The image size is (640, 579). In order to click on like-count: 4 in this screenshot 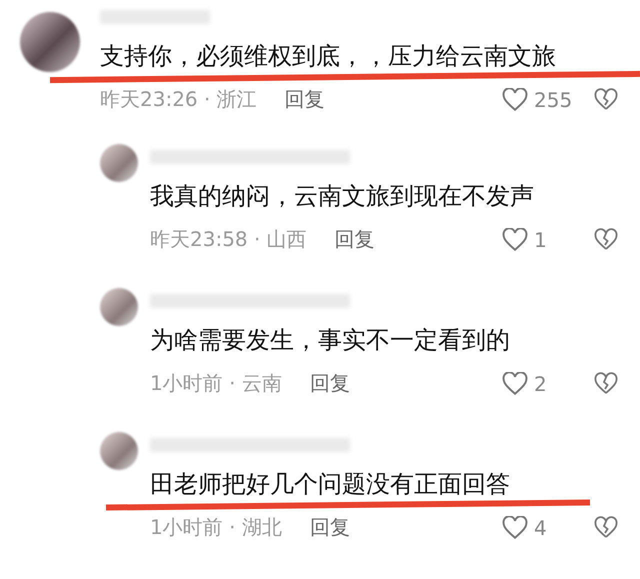, I will do `click(541, 528)`.